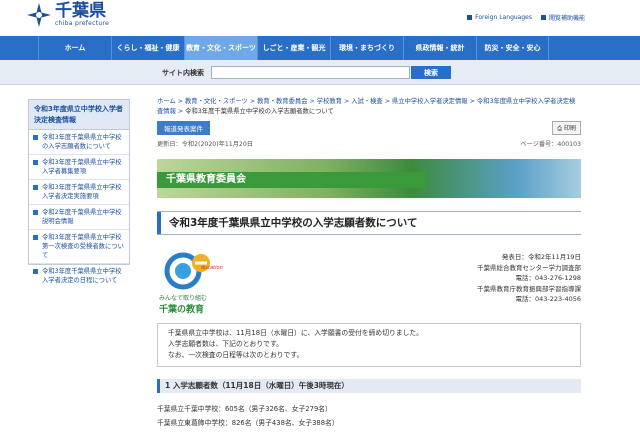 The height and width of the screenshot is (434, 640). I want to click on nav-item-education: 教育・文化・スポーツ, so click(220, 48).